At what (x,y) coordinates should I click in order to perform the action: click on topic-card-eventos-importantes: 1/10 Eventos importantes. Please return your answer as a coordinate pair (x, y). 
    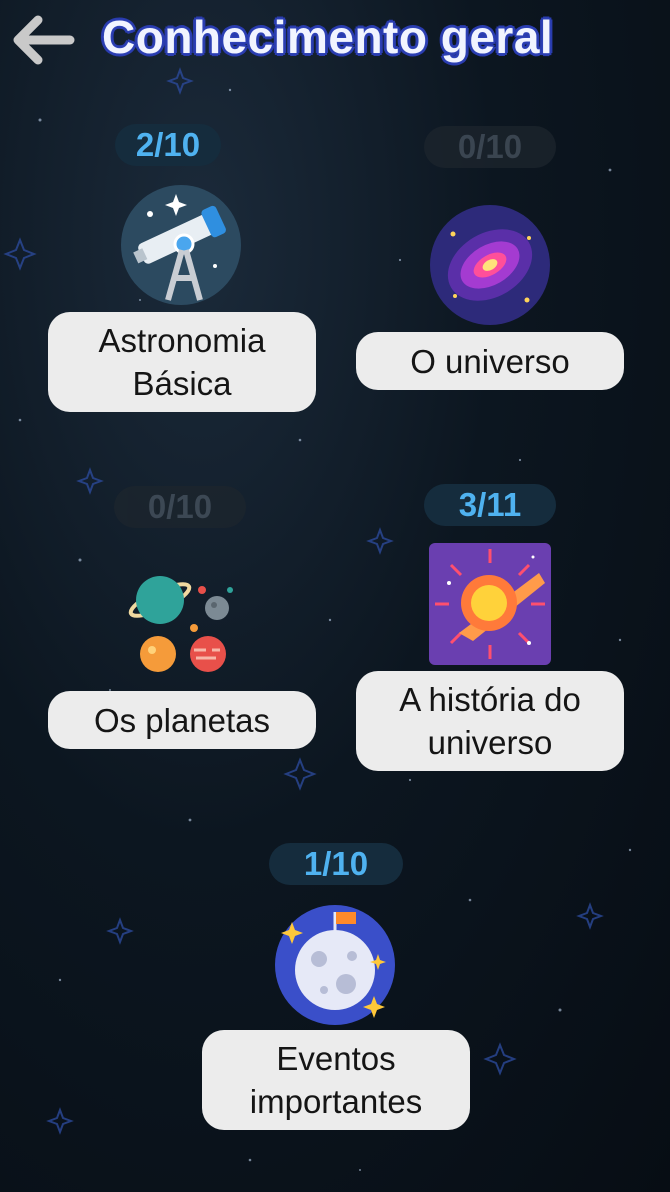
    Looking at the image, I should click on (336, 990).